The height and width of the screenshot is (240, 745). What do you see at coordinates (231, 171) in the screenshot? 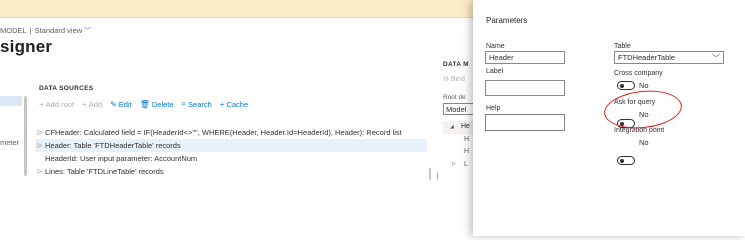
I see `data-source-row-lines: ▷ Lines: Table 'FTDLineTable' records` at bounding box center [231, 171].